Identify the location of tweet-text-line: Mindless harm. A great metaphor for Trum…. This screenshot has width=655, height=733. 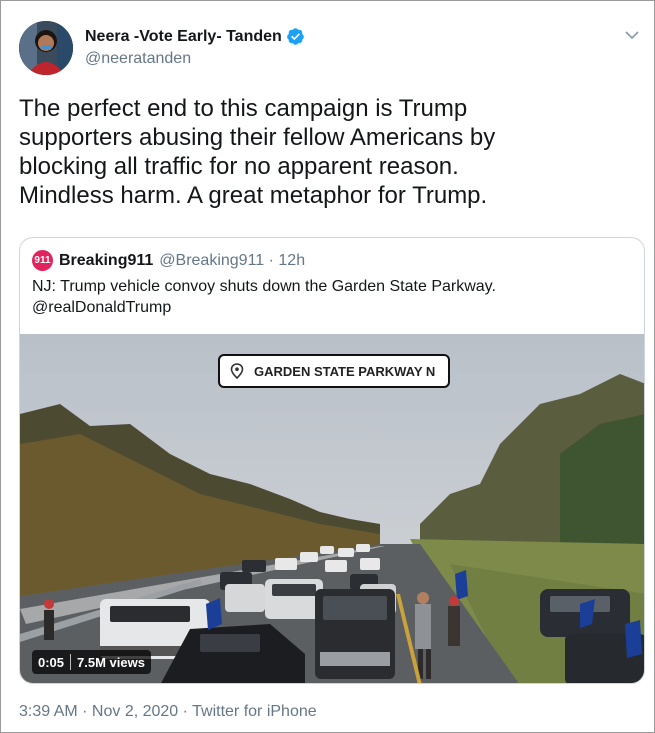
(253, 195).